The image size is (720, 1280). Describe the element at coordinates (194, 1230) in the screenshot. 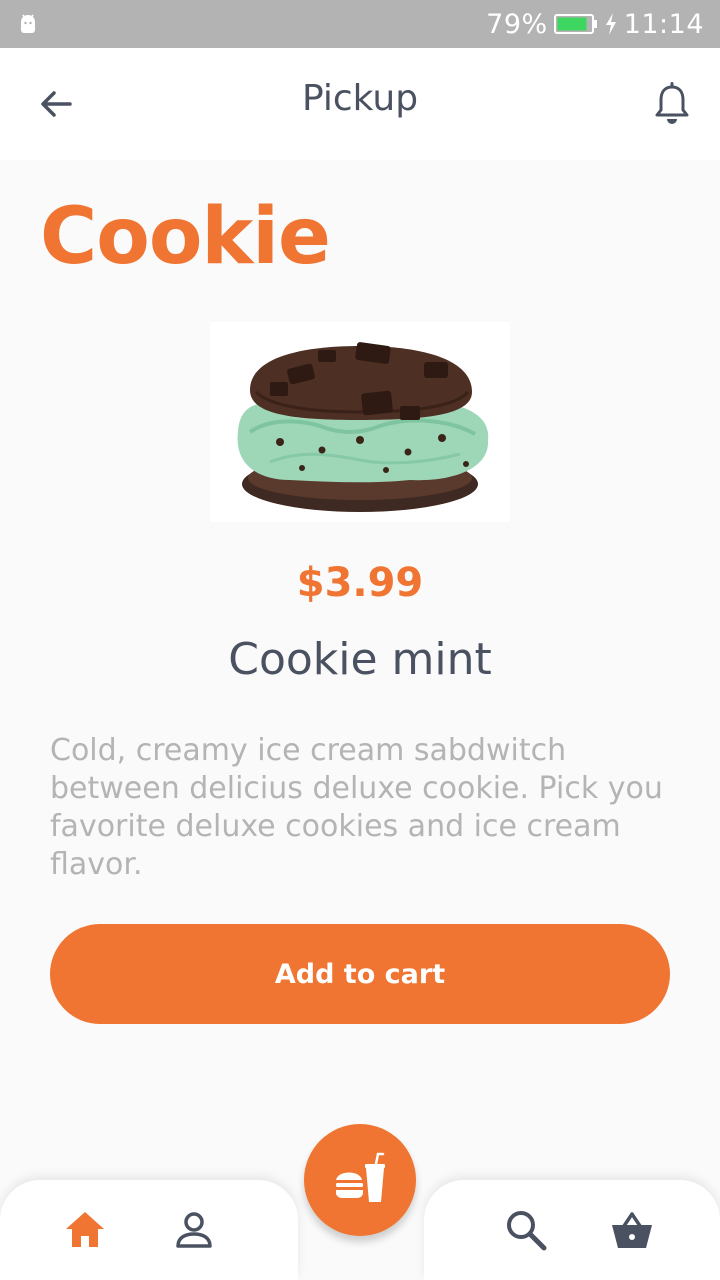

I see `profile-icon` at that location.